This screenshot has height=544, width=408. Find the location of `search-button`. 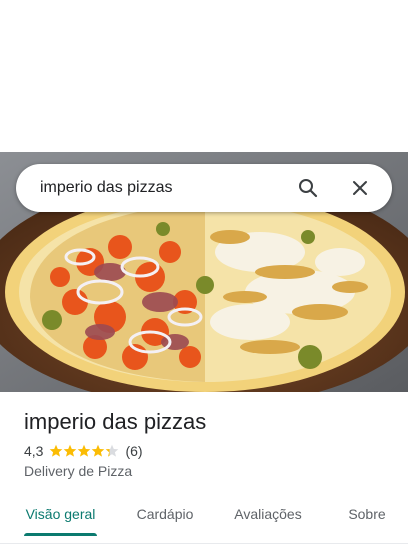

search-button is located at coordinates (308, 188).